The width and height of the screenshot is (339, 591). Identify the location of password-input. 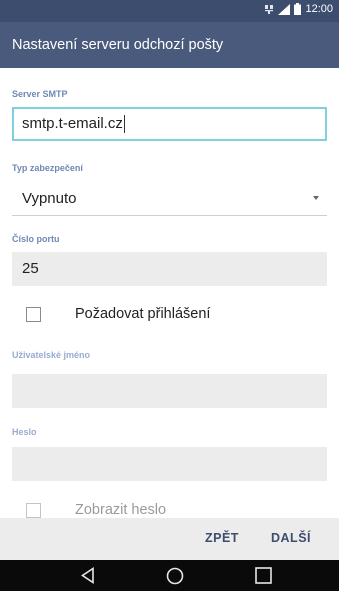
(169, 464).